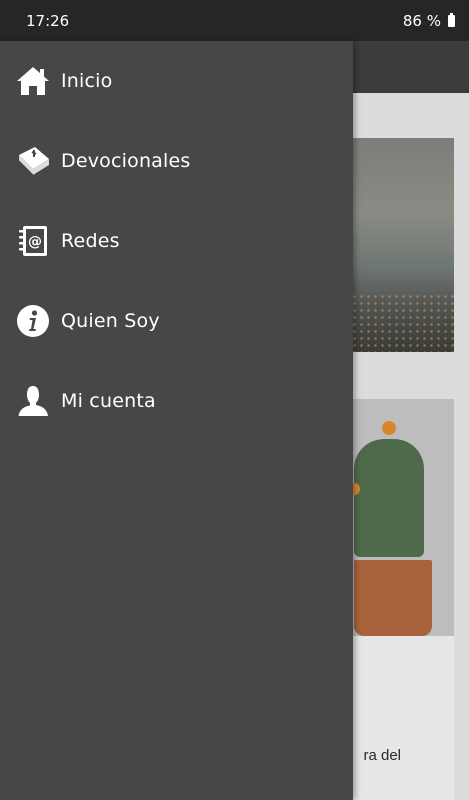  I want to click on menu-item-devocionales: Devocionales, so click(176, 161).